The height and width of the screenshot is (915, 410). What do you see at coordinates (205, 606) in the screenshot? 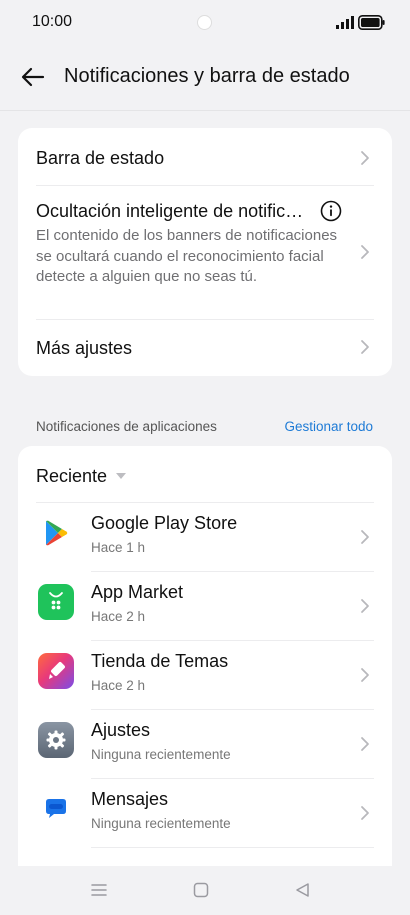
I see `app-row-app-market: App Market Hace 2 h` at bounding box center [205, 606].